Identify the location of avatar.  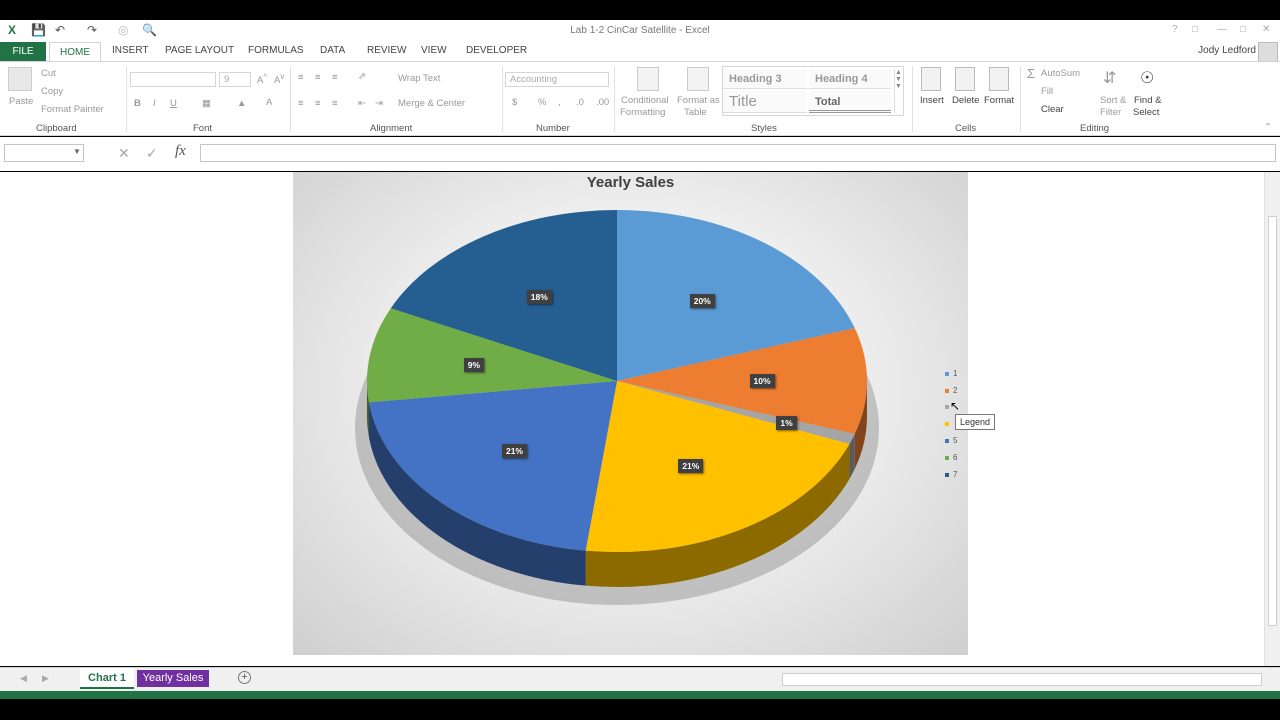
(1268, 52).